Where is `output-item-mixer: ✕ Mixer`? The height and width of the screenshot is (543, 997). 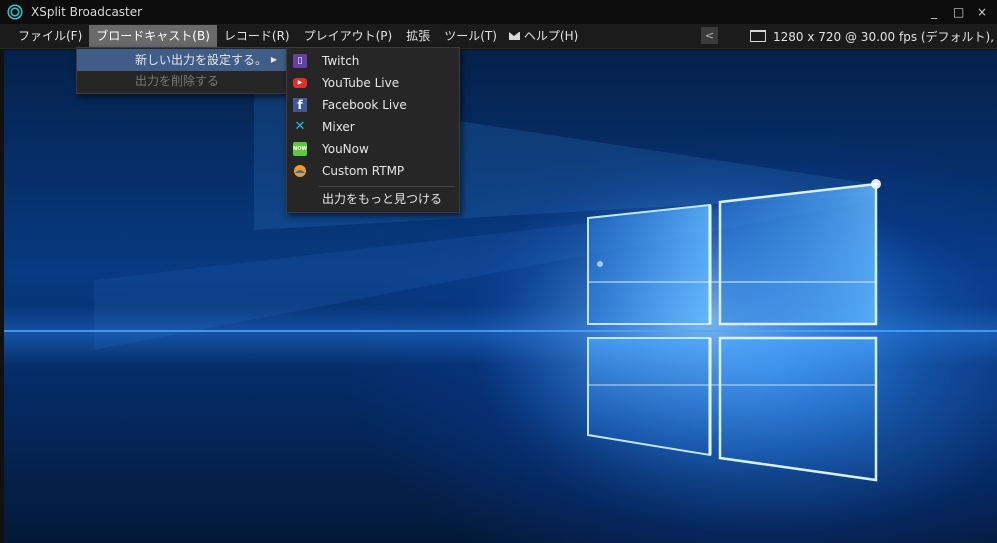
output-item-mixer: ✕ Mixer is located at coordinates (373, 127).